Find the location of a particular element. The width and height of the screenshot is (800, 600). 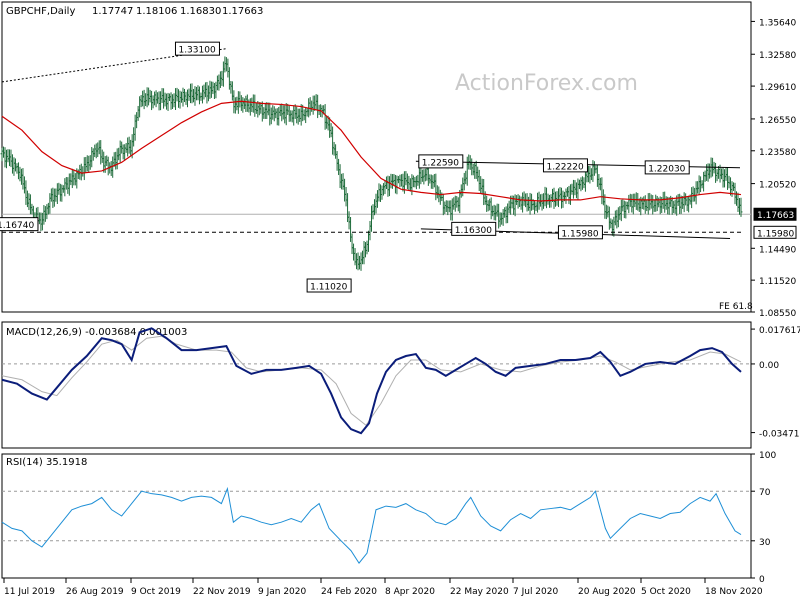

annotation-label: 1.11020 is located at coordinates (328, 288).